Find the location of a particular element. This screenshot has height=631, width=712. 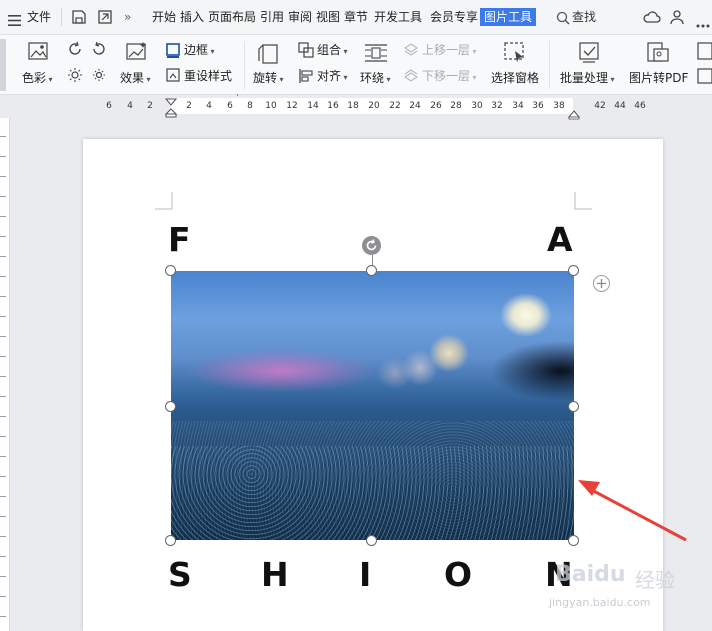

ruler-number: 30 is located at coordinates (477, 106).